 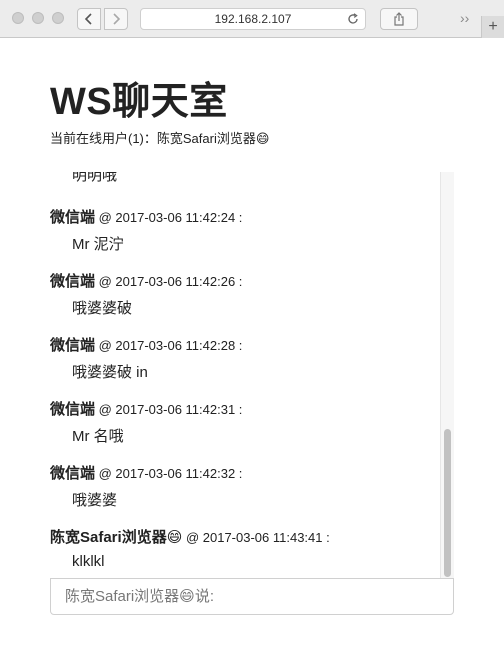 What do you see at coordinates (95, 500) in the screenshot?
I see `message-text: 哦婆婆` at bounding box center [95, 500].